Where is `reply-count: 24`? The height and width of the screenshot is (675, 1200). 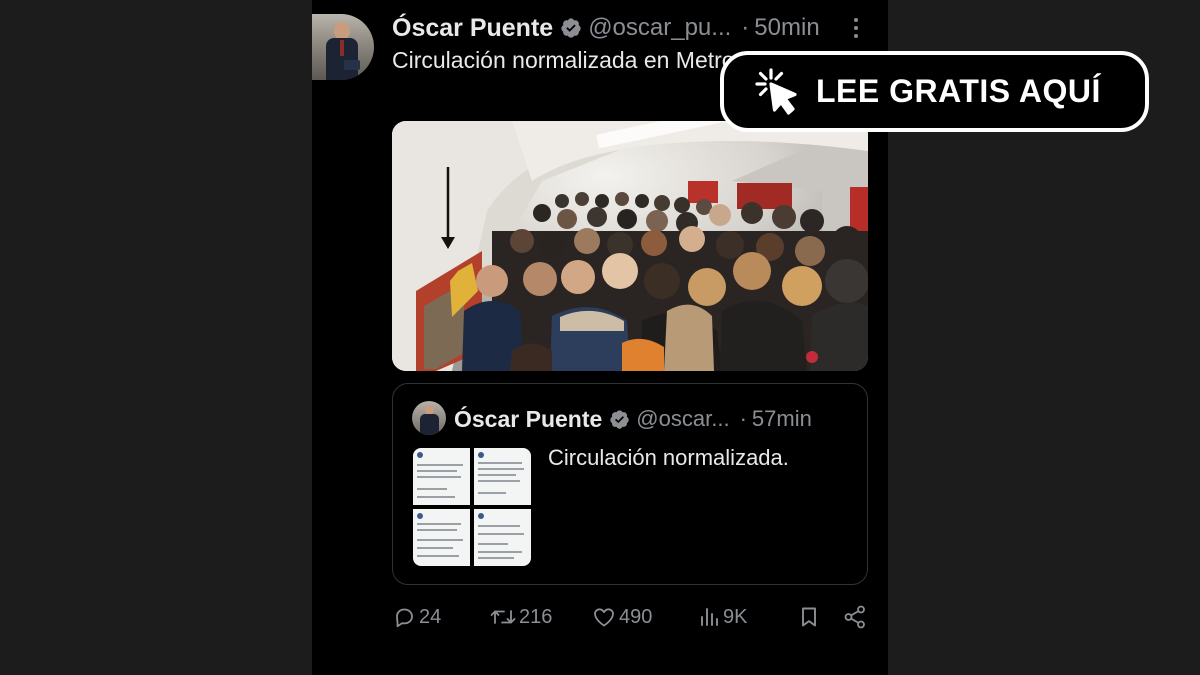
reply-count: 24 is located at coordinates (430, 616).